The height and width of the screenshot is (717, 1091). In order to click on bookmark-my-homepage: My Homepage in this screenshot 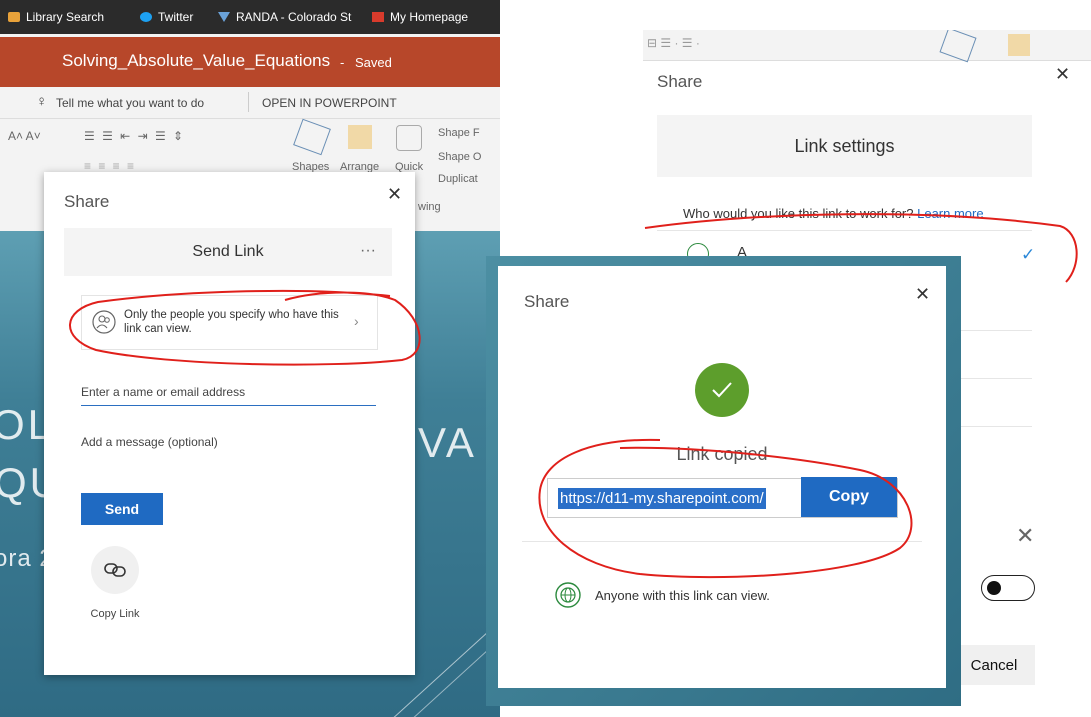, I will do `click(420, 17)`.